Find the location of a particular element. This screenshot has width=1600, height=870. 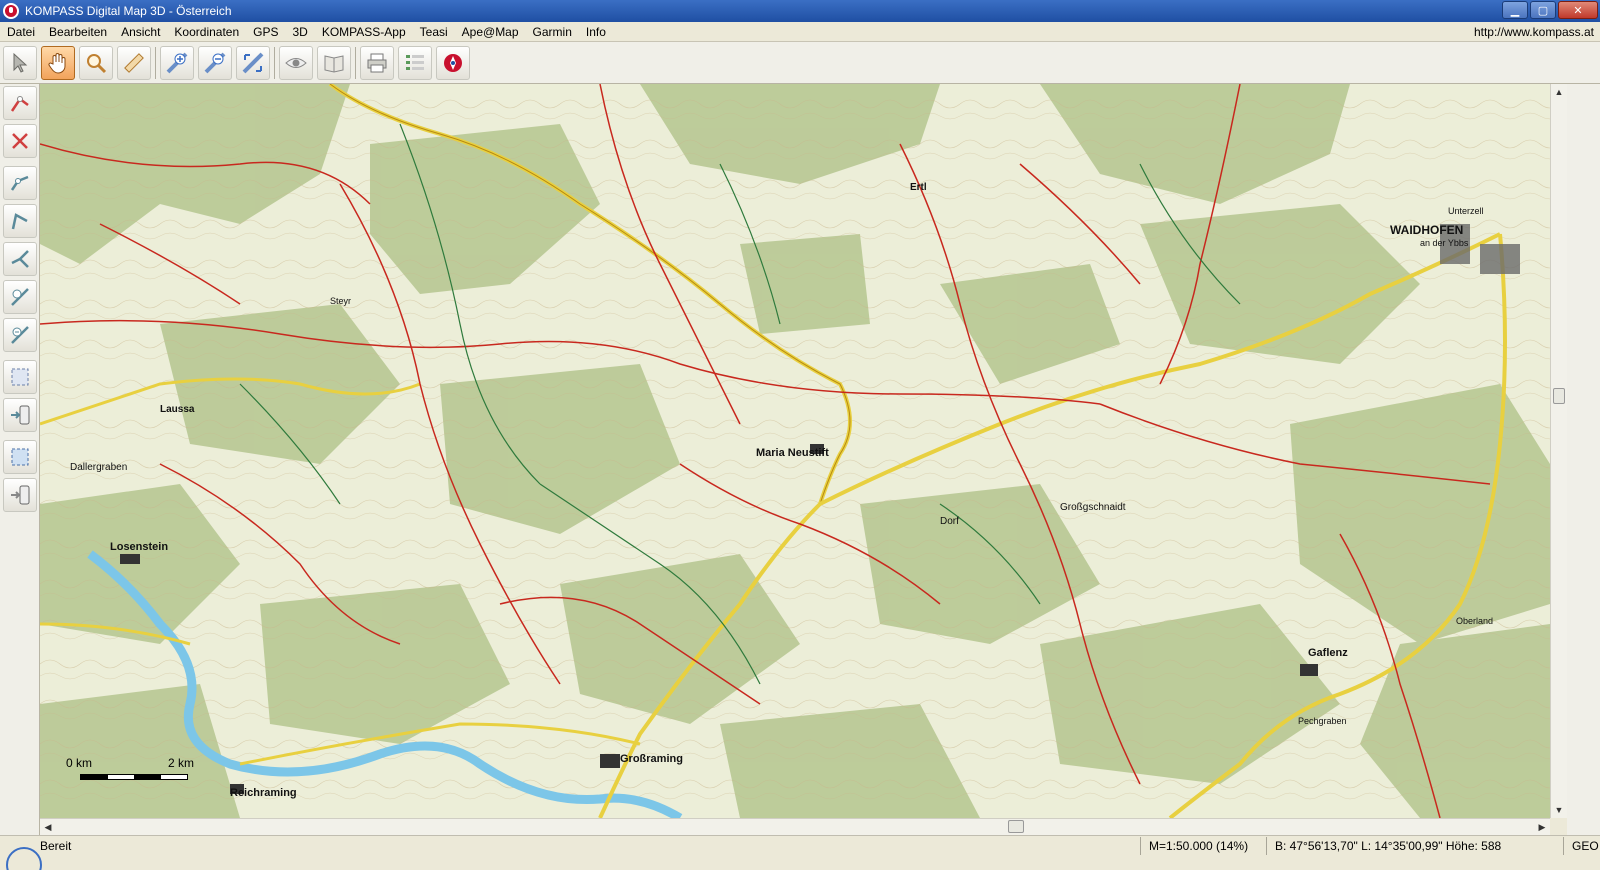

zoom-fit-icon is located at coordinates (253, 62).